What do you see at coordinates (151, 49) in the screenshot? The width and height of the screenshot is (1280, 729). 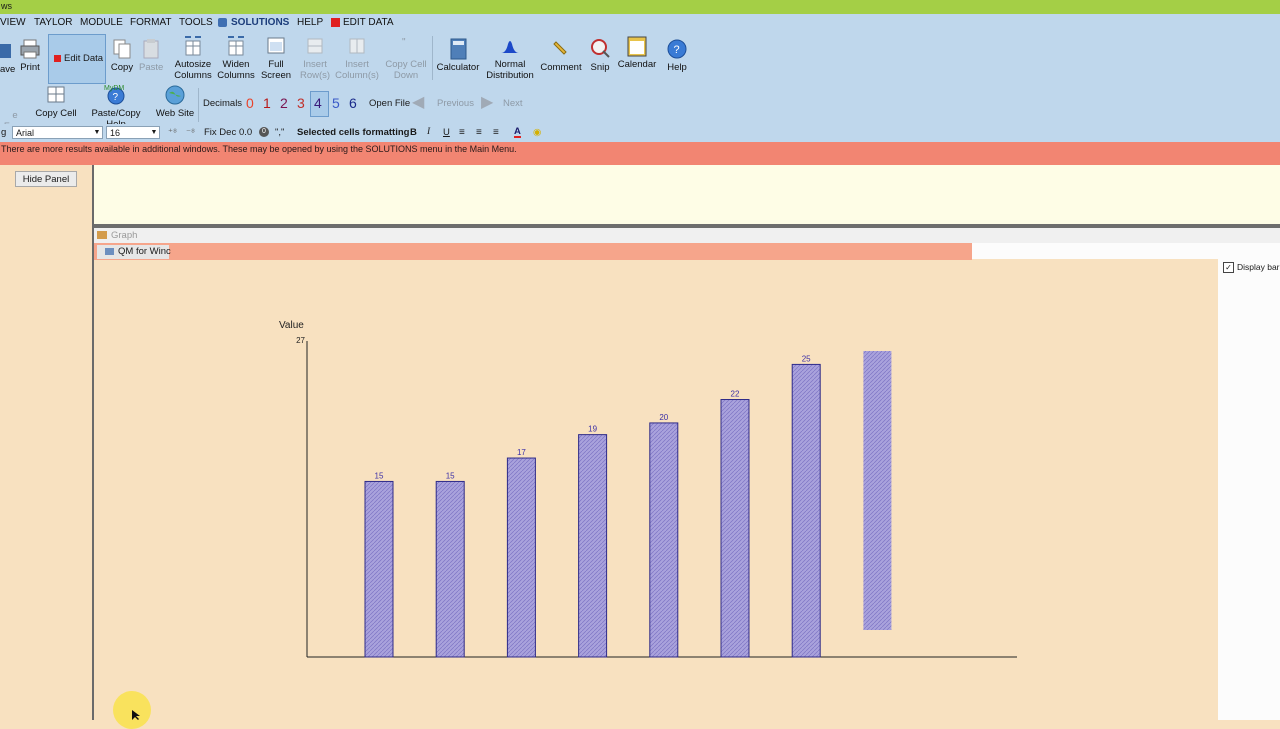 I see `paste-icon` at bounding box center [151, 49].